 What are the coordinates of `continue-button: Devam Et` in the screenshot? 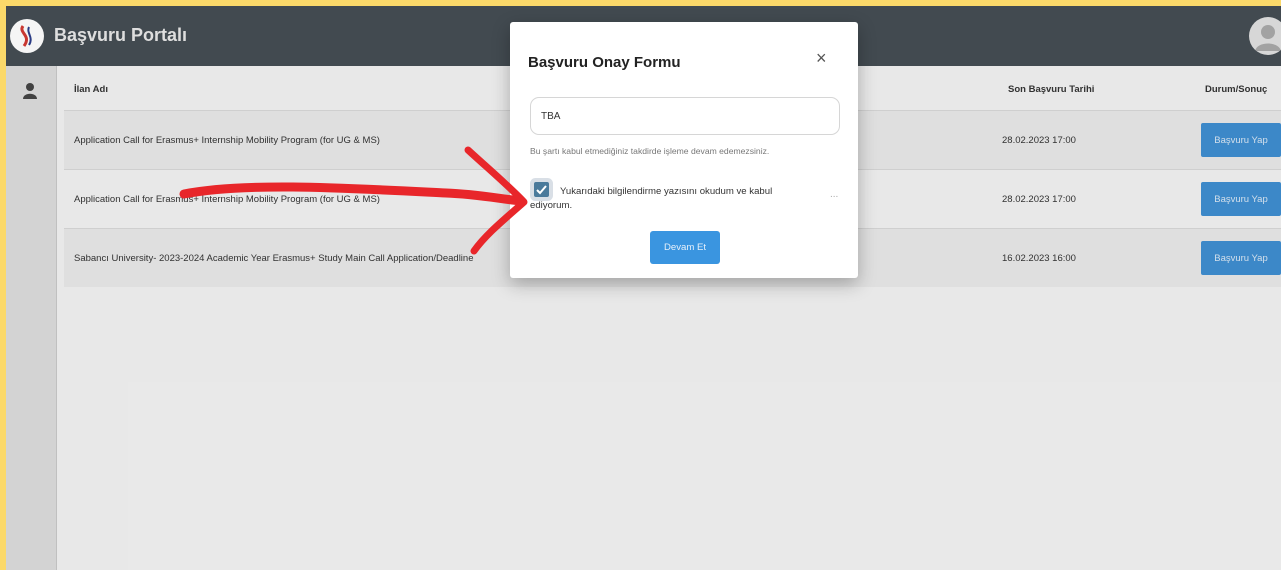 It's located at (685, 247).